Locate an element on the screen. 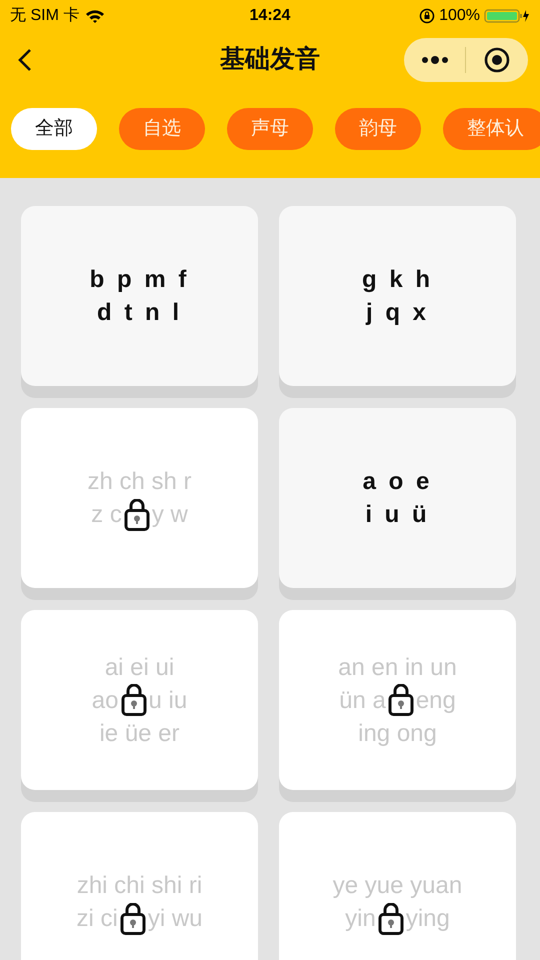 This screenshot has width=540, height=960. pinyin-text: g k h is located at coordinates (397, 280).